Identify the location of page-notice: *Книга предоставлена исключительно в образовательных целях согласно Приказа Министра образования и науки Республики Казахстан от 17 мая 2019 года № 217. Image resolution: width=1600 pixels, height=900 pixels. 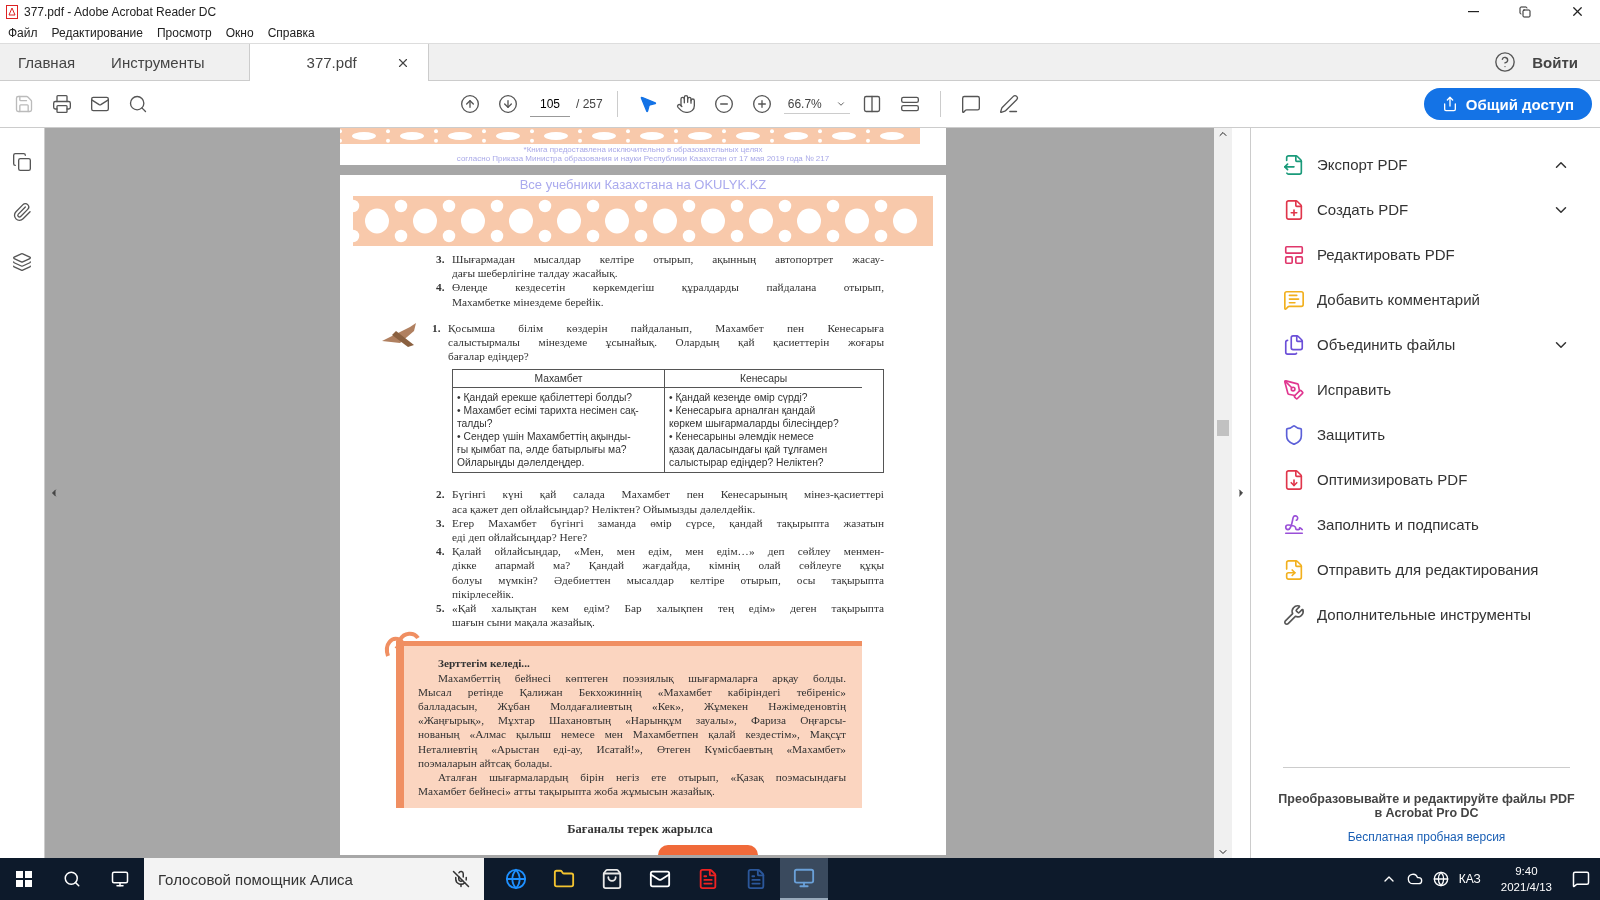
(643, 154).